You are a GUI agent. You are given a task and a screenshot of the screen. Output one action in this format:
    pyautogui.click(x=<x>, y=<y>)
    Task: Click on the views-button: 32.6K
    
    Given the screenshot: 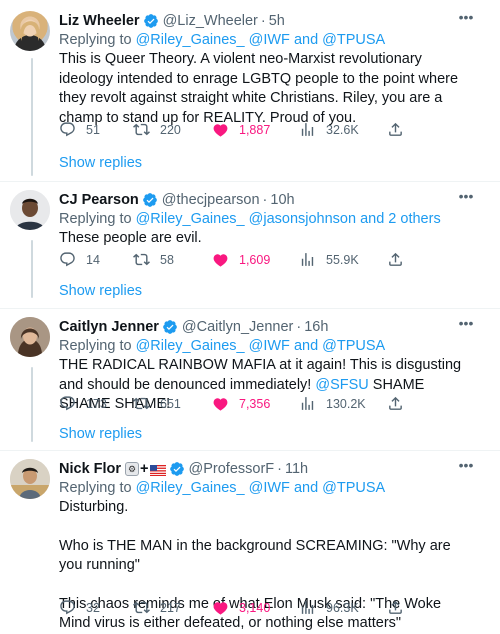 What is the action you would take?
    pyautogui.click(x=329, y=129)
    